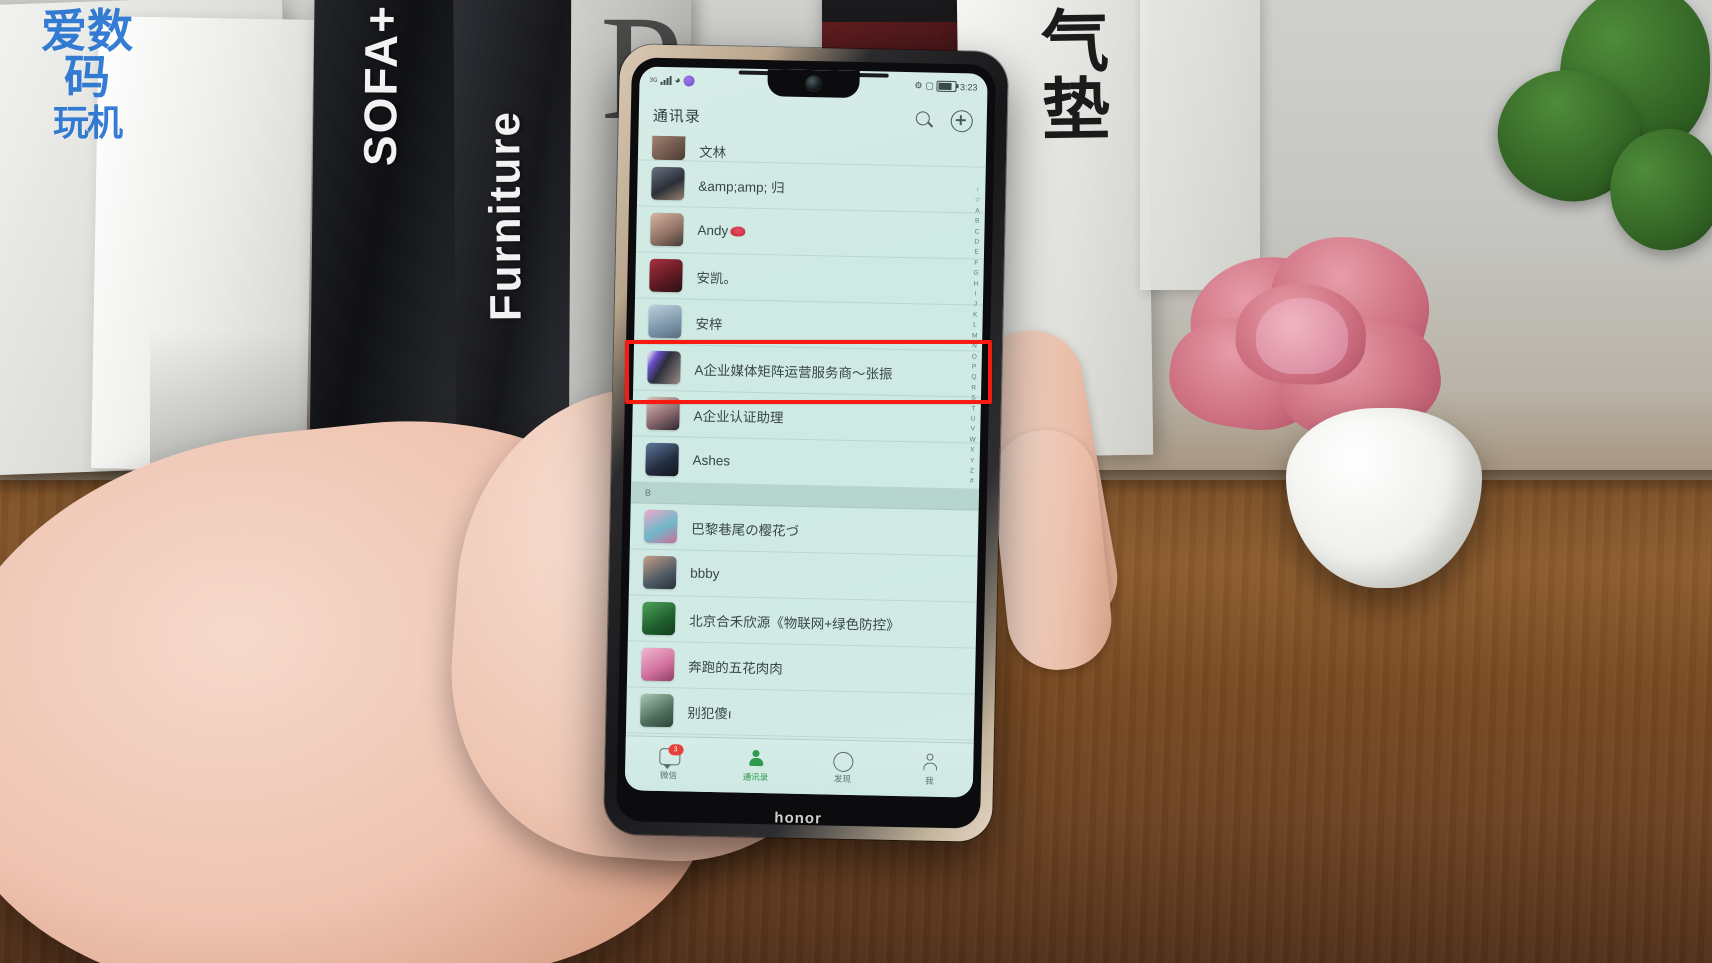 The height and width of the screenshot is (963, 1712). Describe the element at coordinates (974, 347) in the screenshot. I see `index-letter: N` at that location.